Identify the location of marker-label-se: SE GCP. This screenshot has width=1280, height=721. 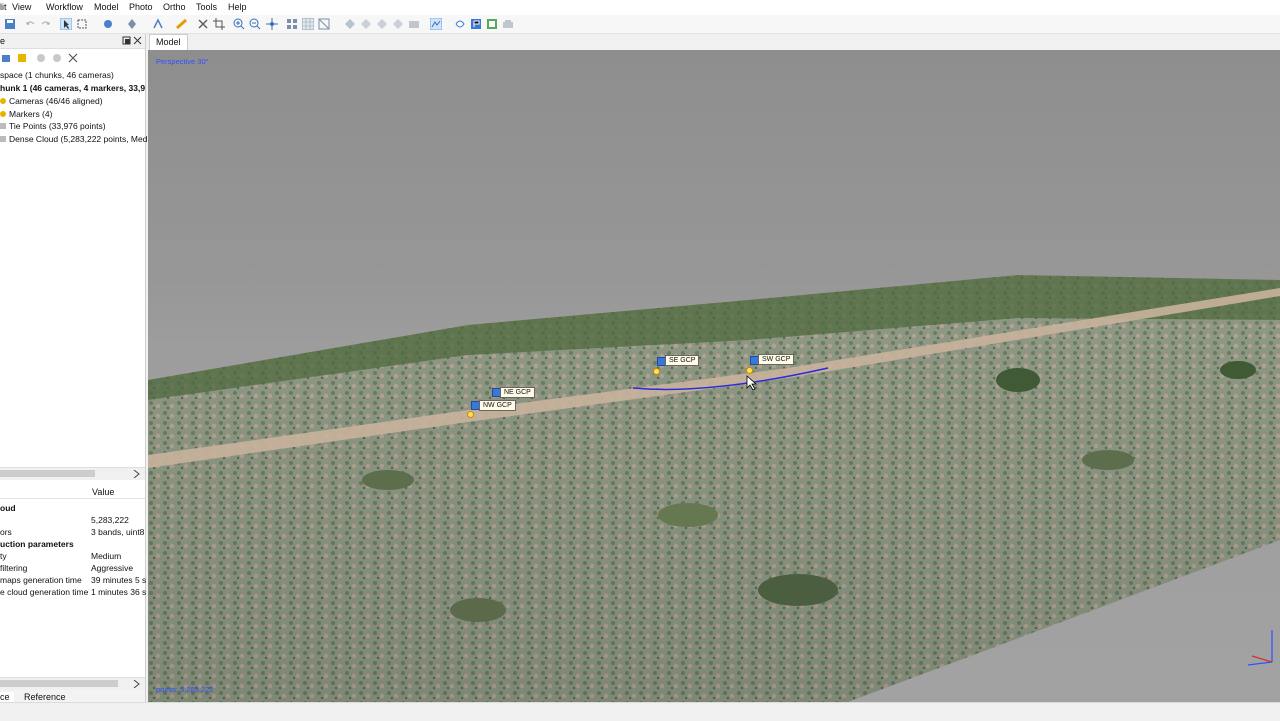
(682, 360).